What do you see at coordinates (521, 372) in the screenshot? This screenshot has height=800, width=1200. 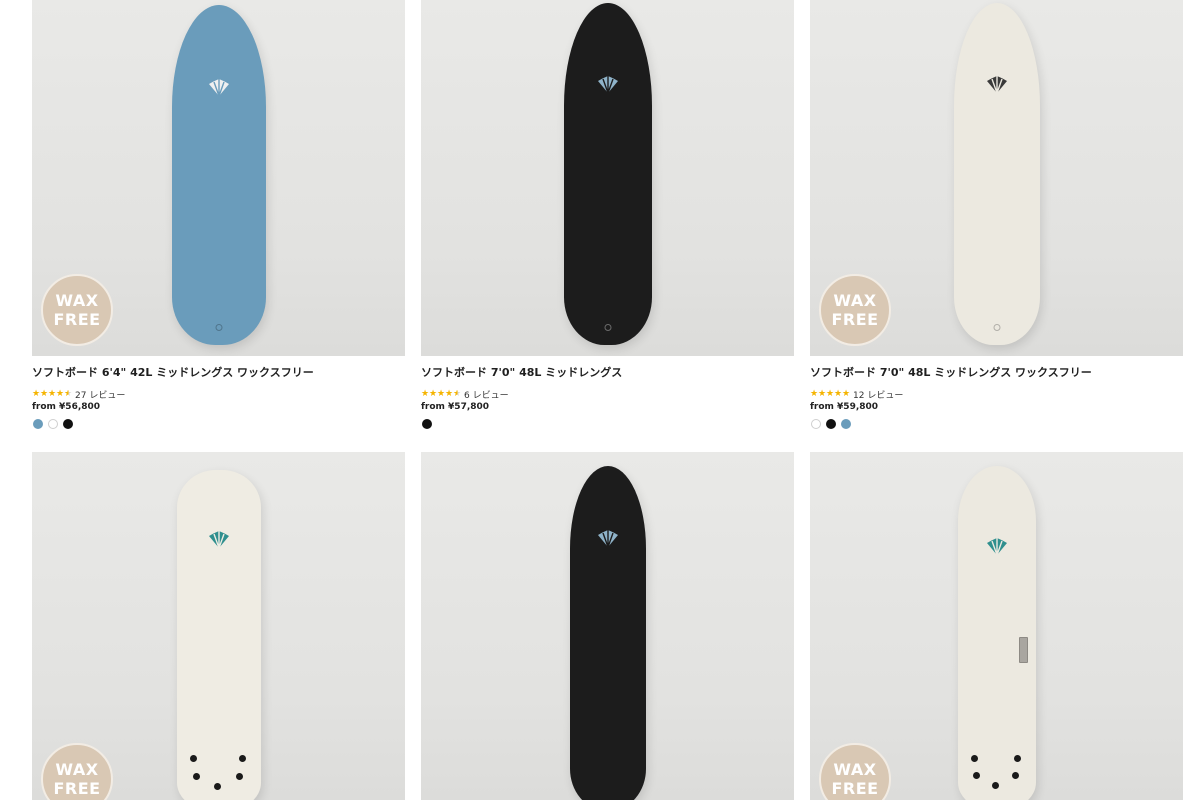 I see `product-title: ソフトボード 7'0" 48L ミッドレングス` at bounding box center [521, 372].